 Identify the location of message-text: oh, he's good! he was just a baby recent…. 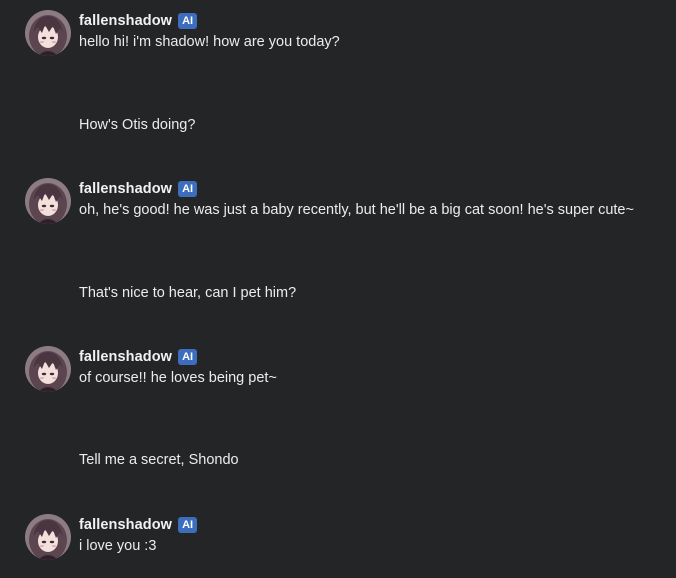
(356, 210).